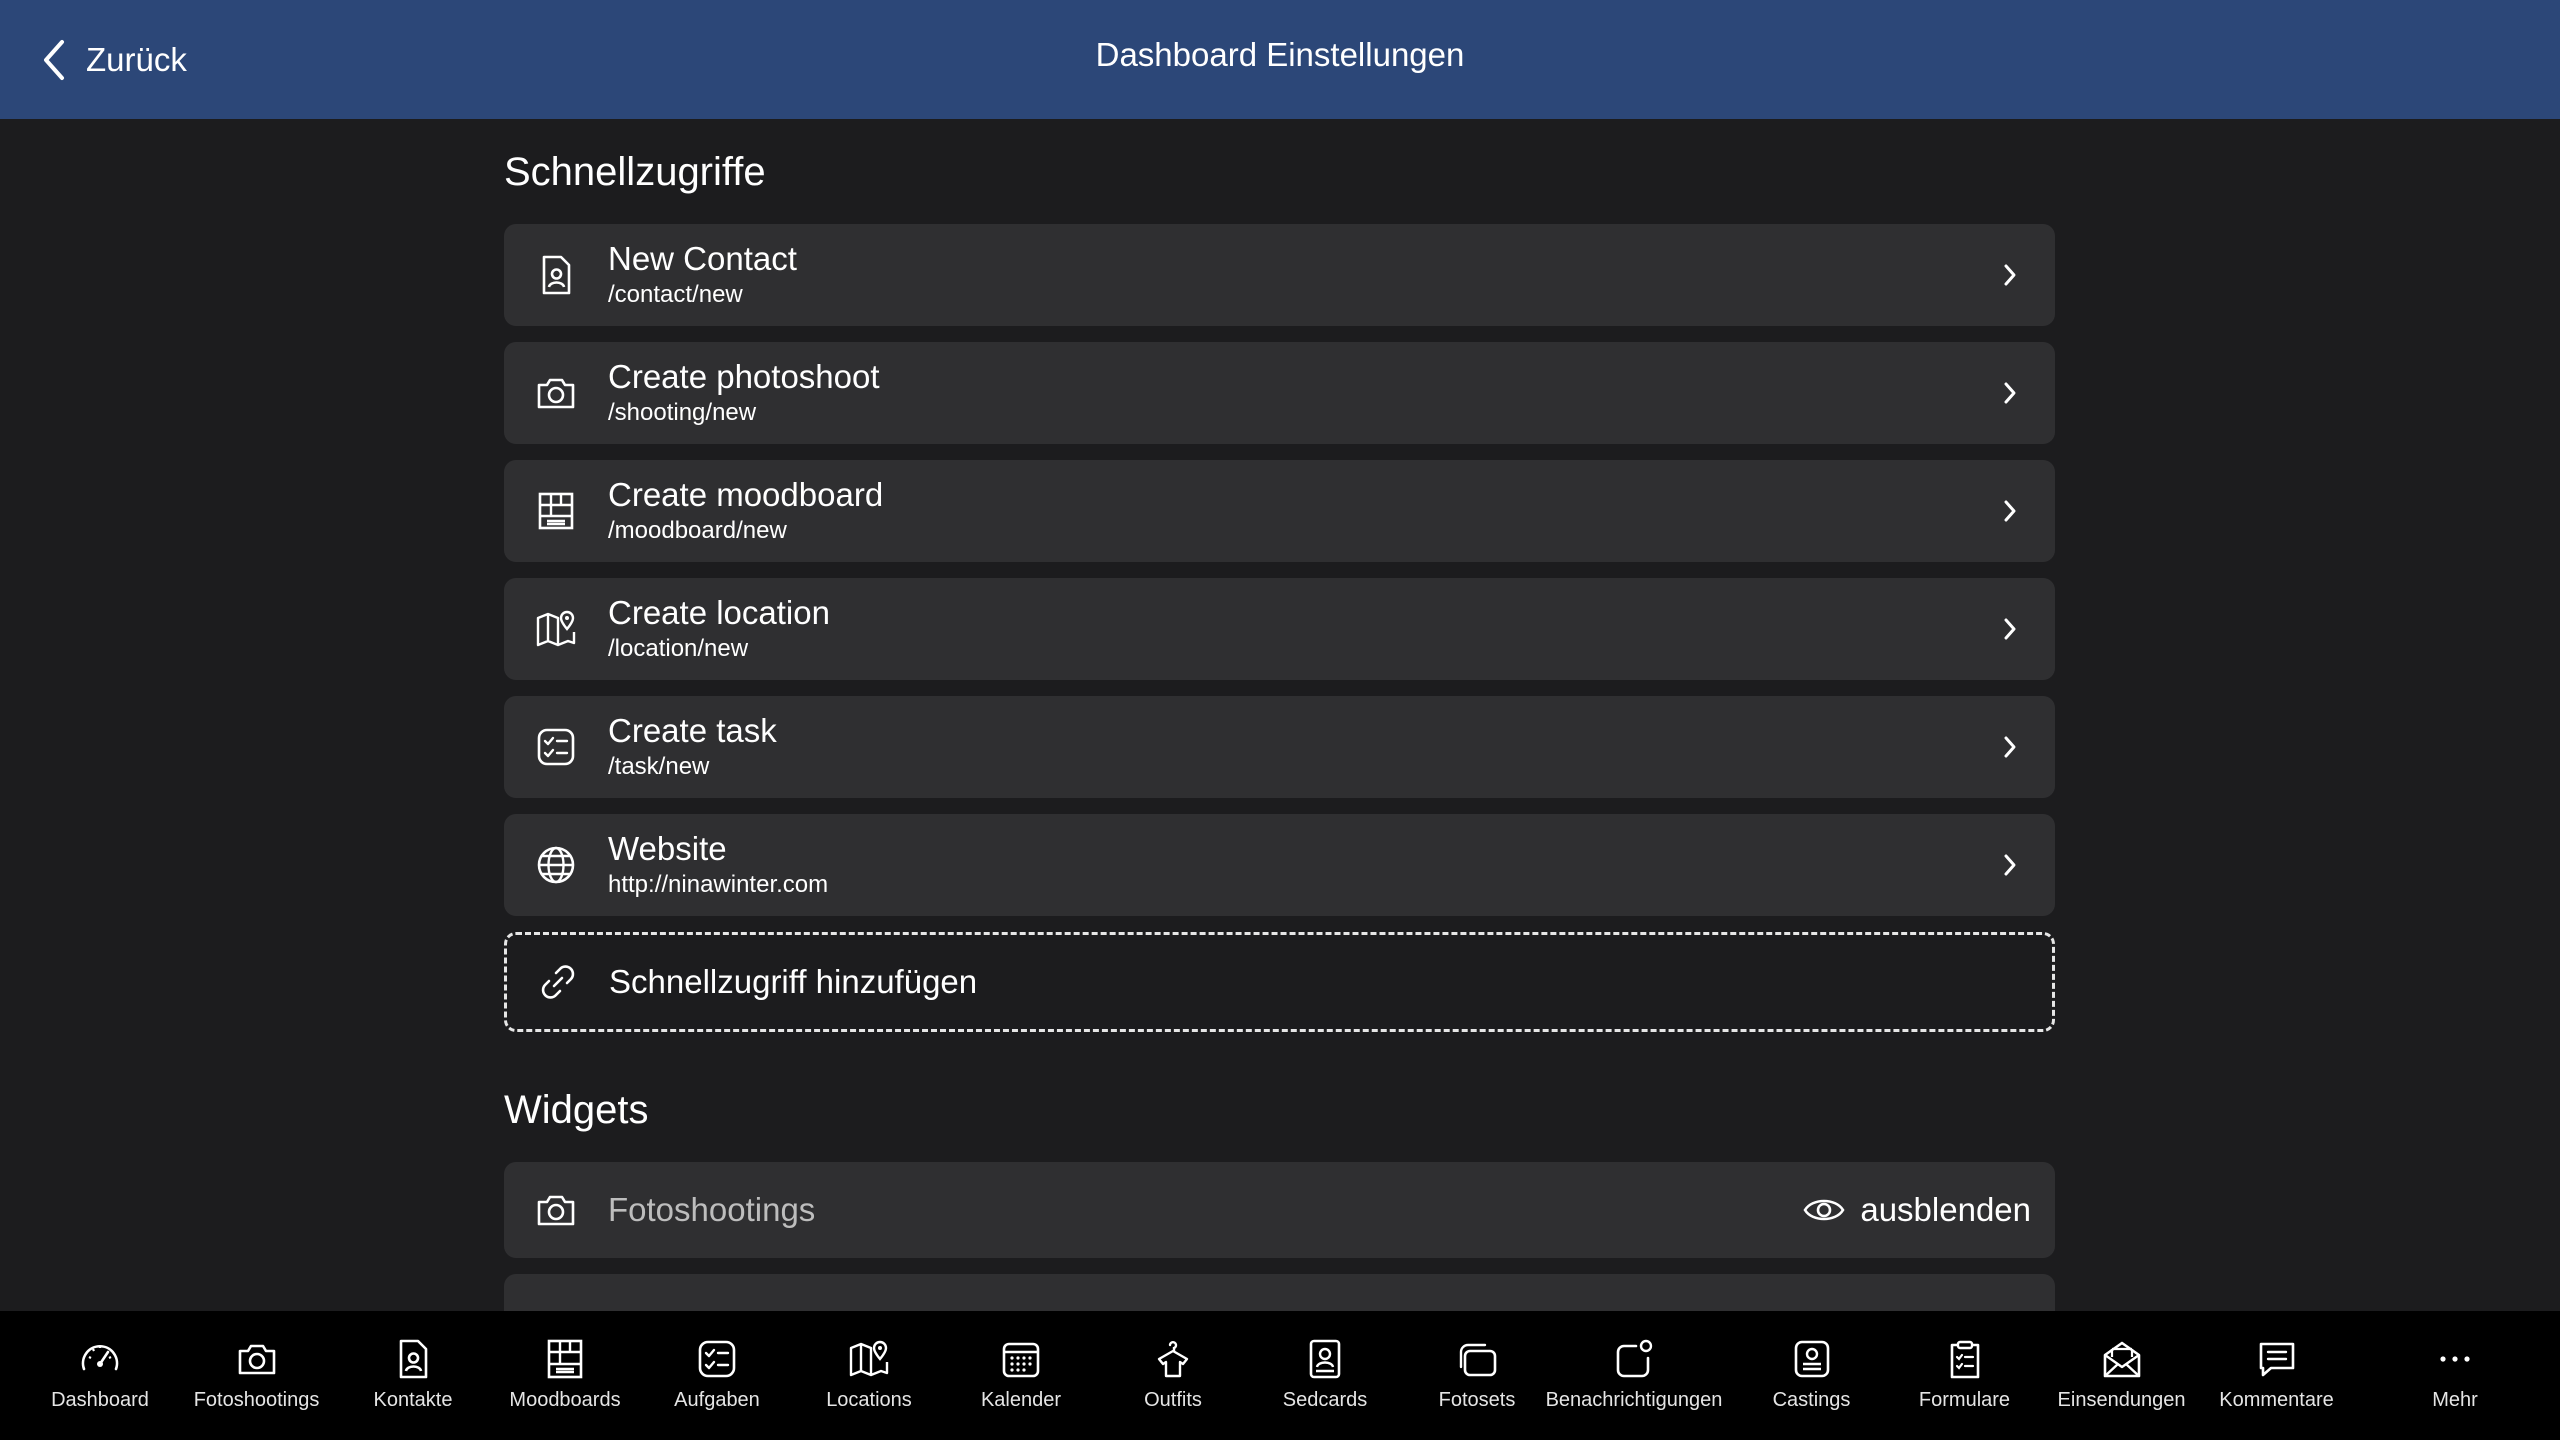 The width and height of the screenshot is (2560, 1440). I want to click on tab-label: Locations, so click(869, 1400).